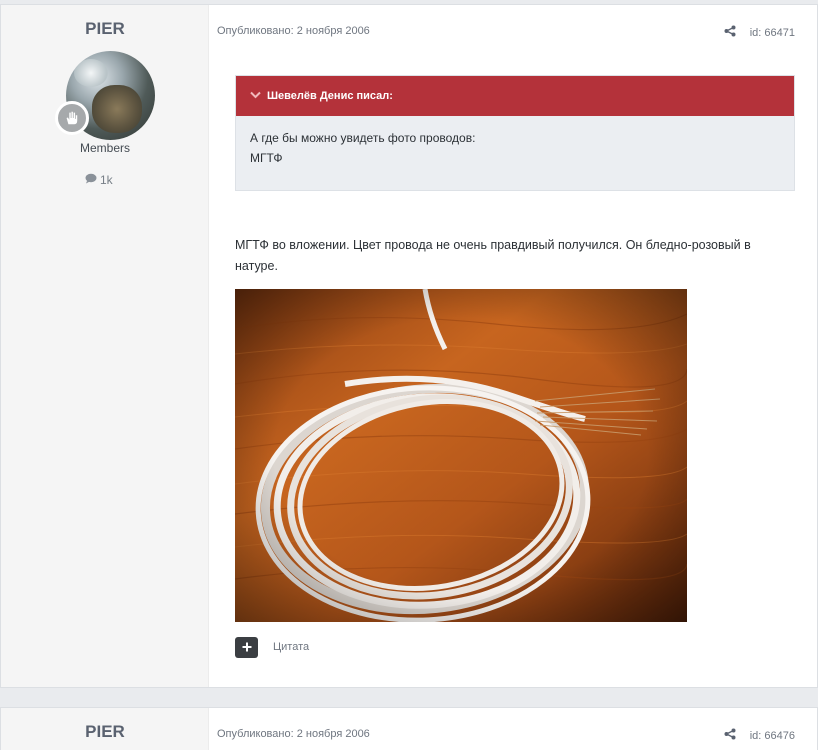  What do you see at coordinates (363, 138) in the screenshot?
I see `quote-line: А где бы можно увидеть фото проводов:` at bounding box center [363, 138].